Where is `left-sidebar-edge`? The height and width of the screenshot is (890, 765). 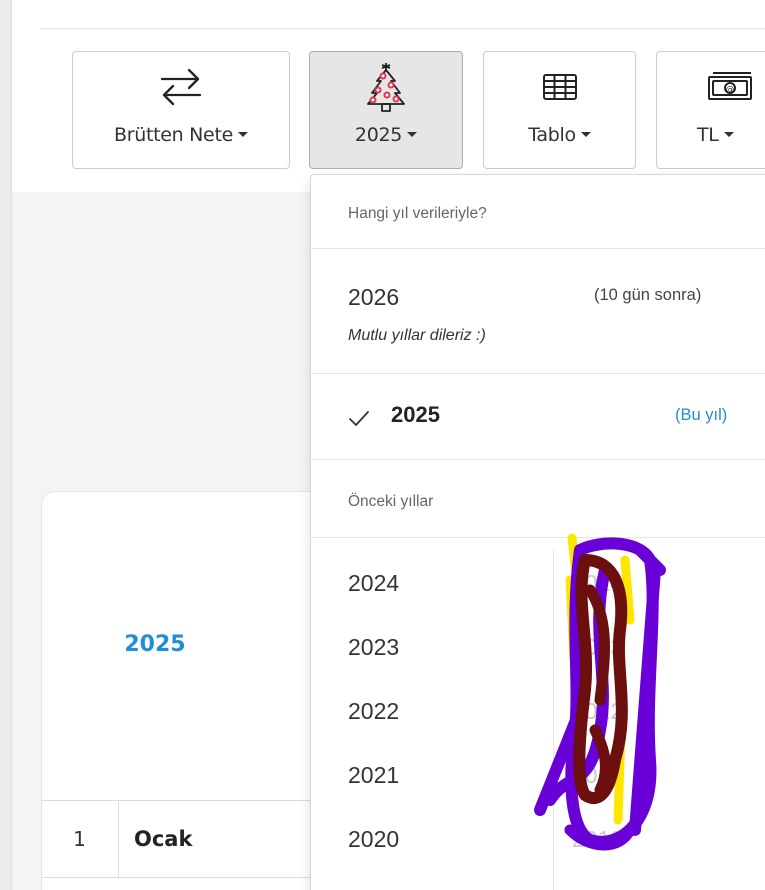
left-sidebar-edge is located at coordinates (6, 445).